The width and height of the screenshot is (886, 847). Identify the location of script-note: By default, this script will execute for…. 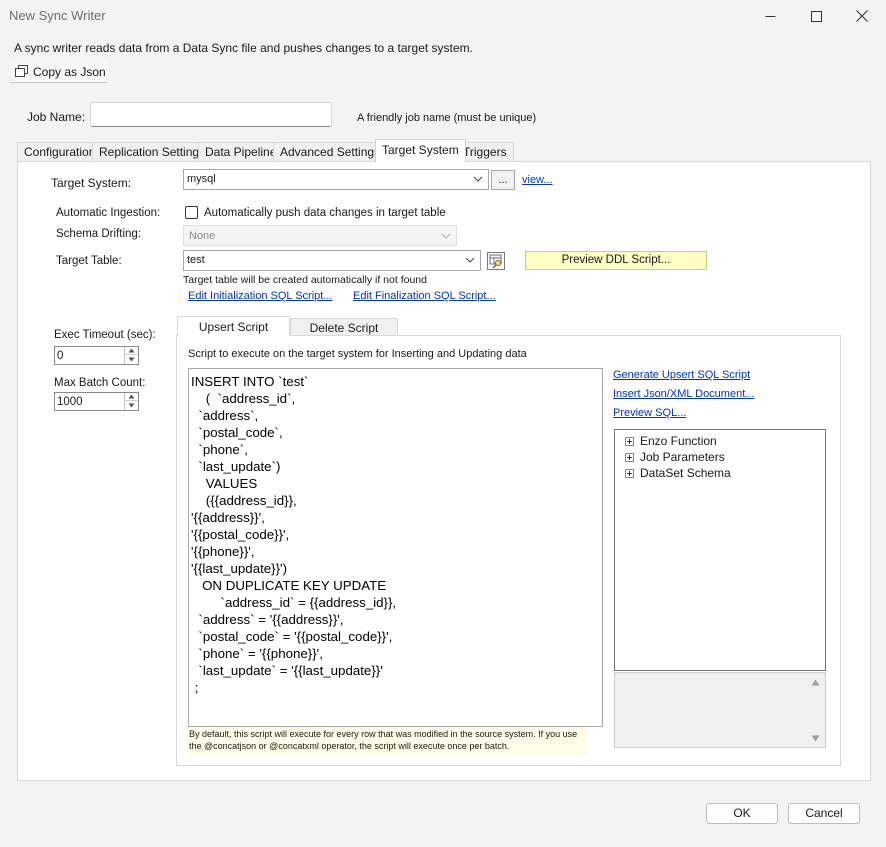
(387, 741).